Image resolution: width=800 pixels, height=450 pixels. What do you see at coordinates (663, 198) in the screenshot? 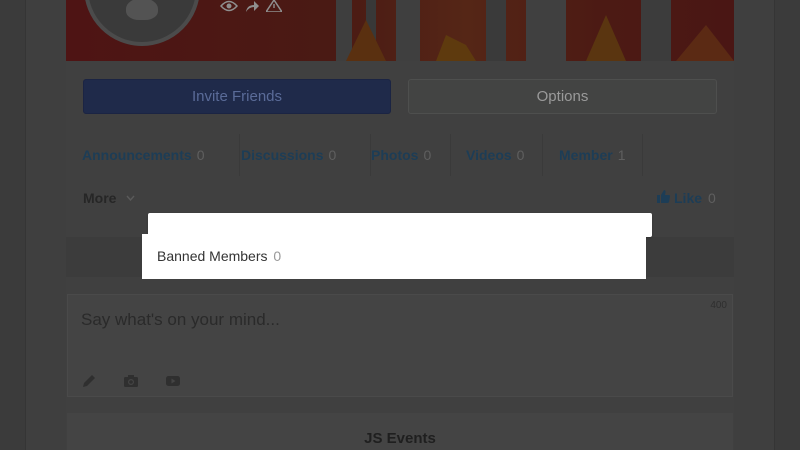
I see `thumbs-up-icon` at bounding box center [663, 198].